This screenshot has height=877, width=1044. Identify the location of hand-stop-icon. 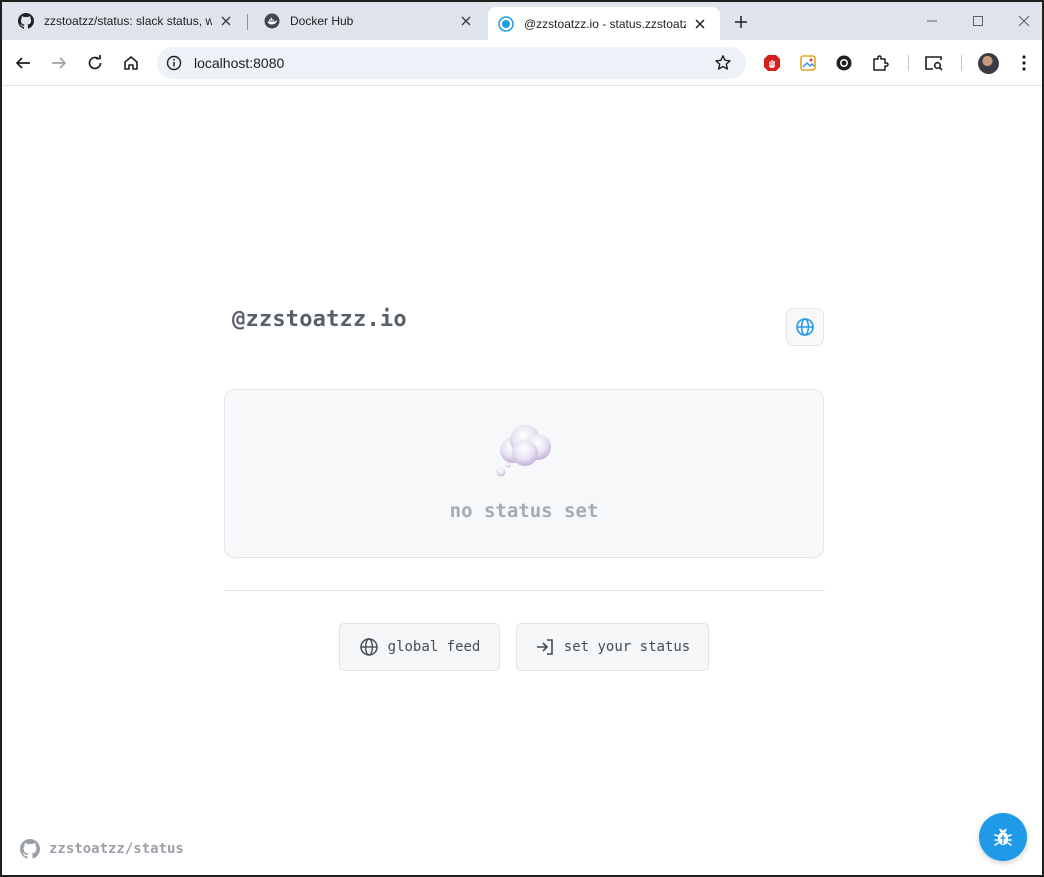
(772, 63).